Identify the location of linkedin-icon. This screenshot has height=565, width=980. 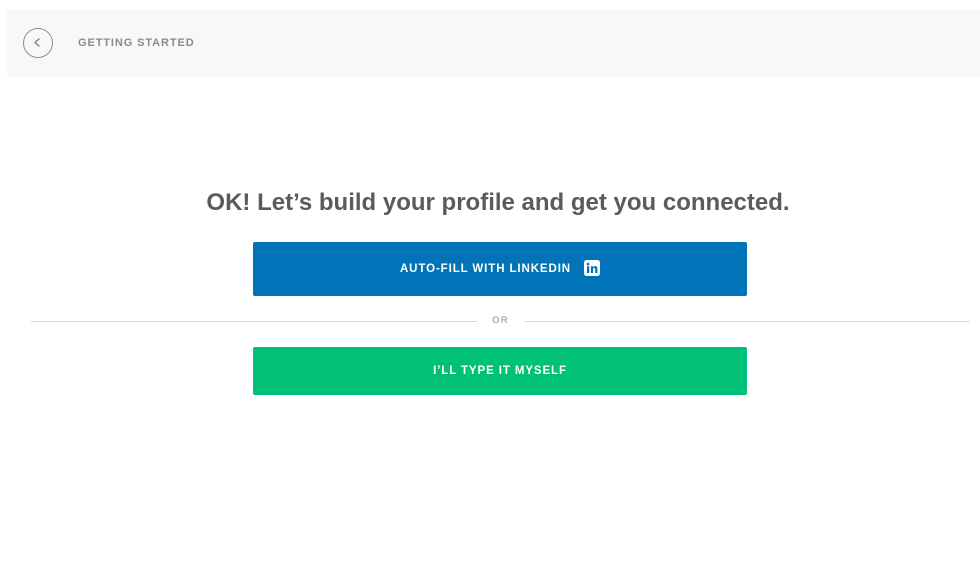
(592, 268).